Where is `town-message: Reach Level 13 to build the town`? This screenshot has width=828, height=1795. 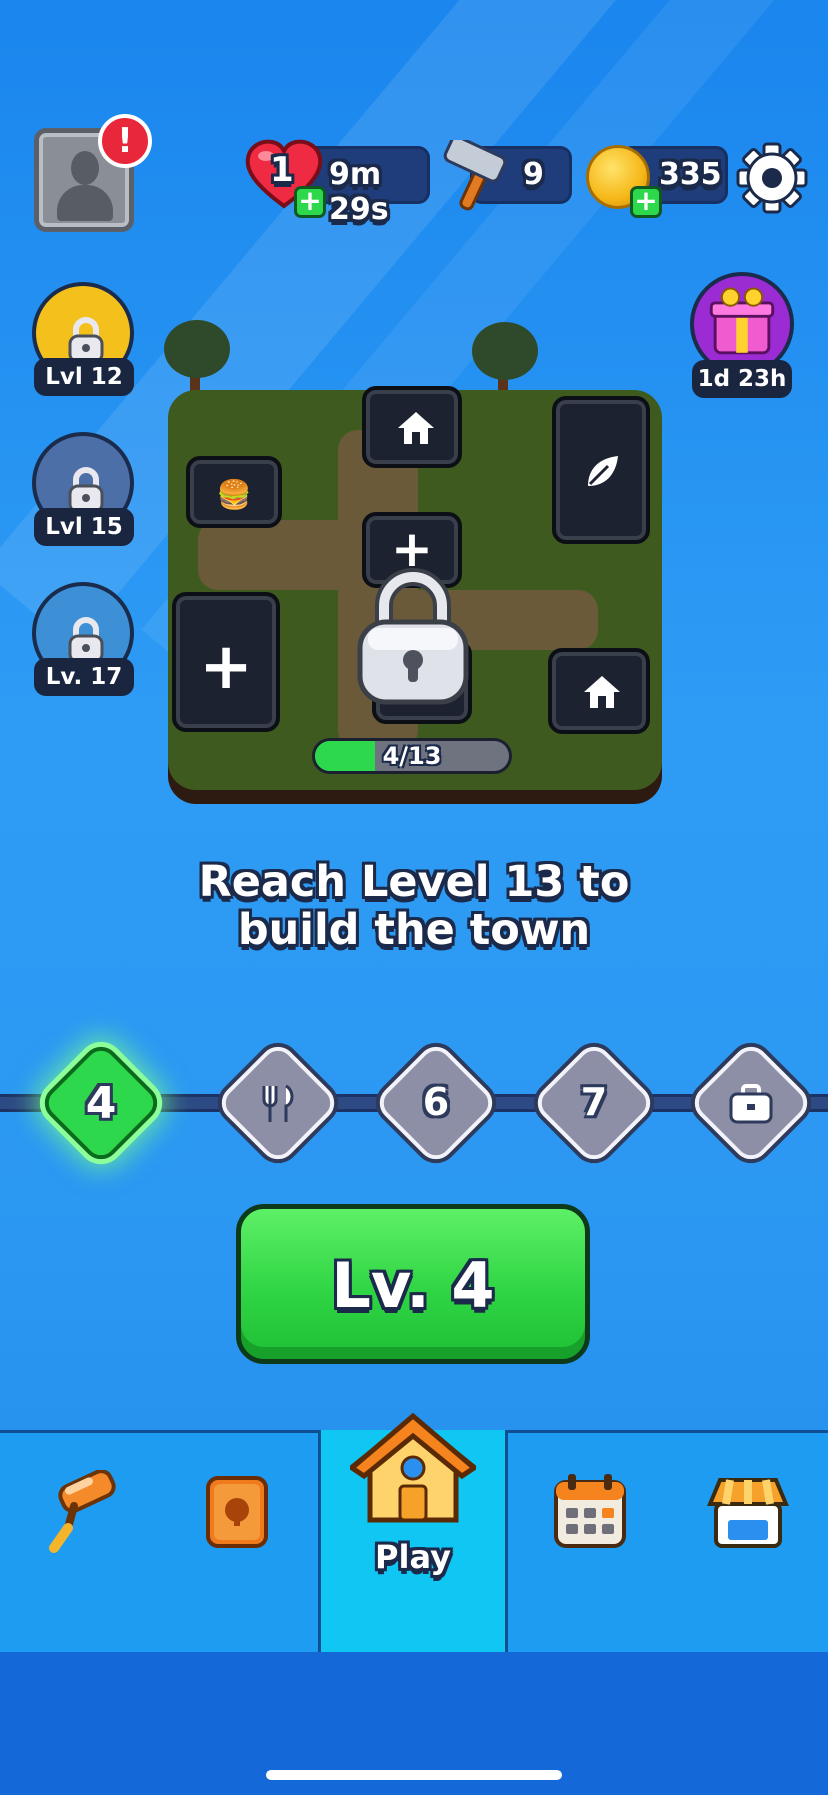
town-message: Reach Level 13 to build the town is located at coordinates (414, 906).